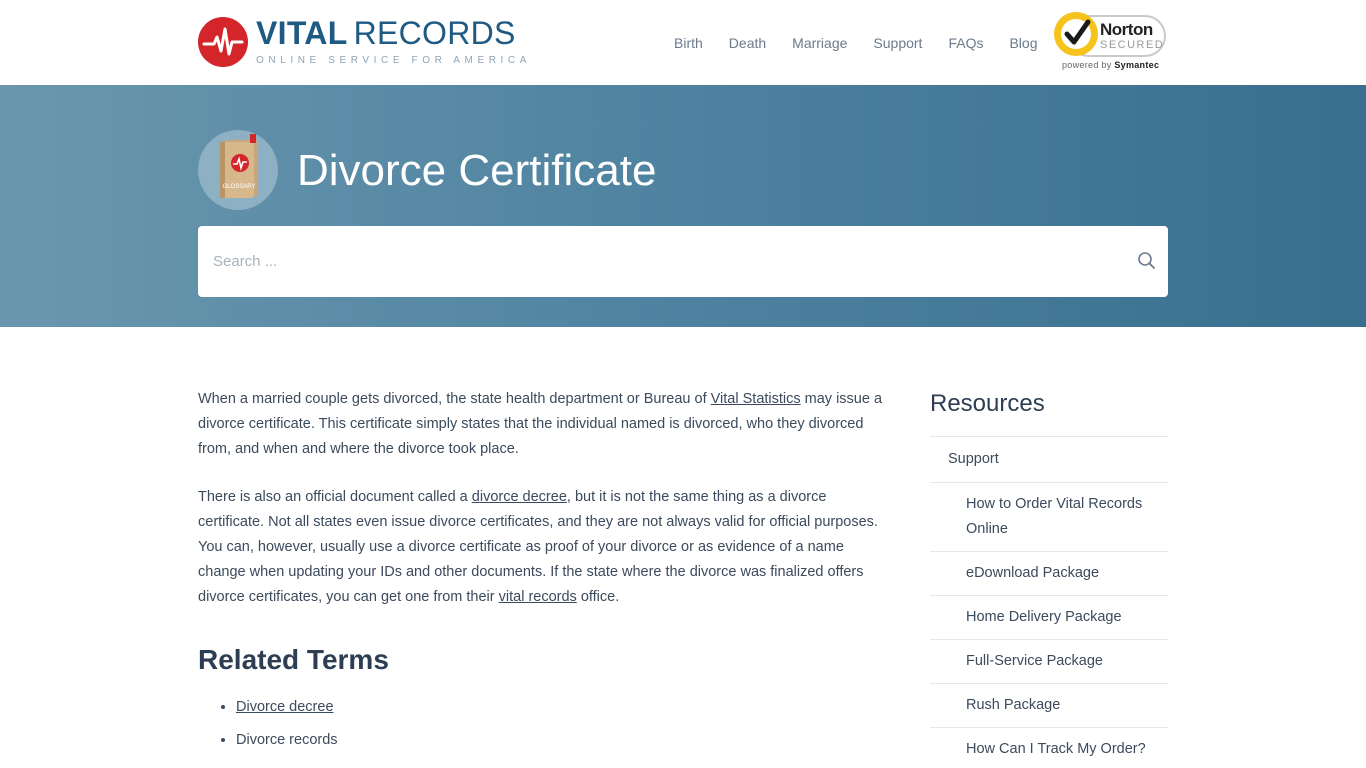 This screenshot has height=768, width=1366. What do you see at coordinates (1126, 29) in the screenshot?
I see `norton-name: Norton` at bounding box center [1126, 29].